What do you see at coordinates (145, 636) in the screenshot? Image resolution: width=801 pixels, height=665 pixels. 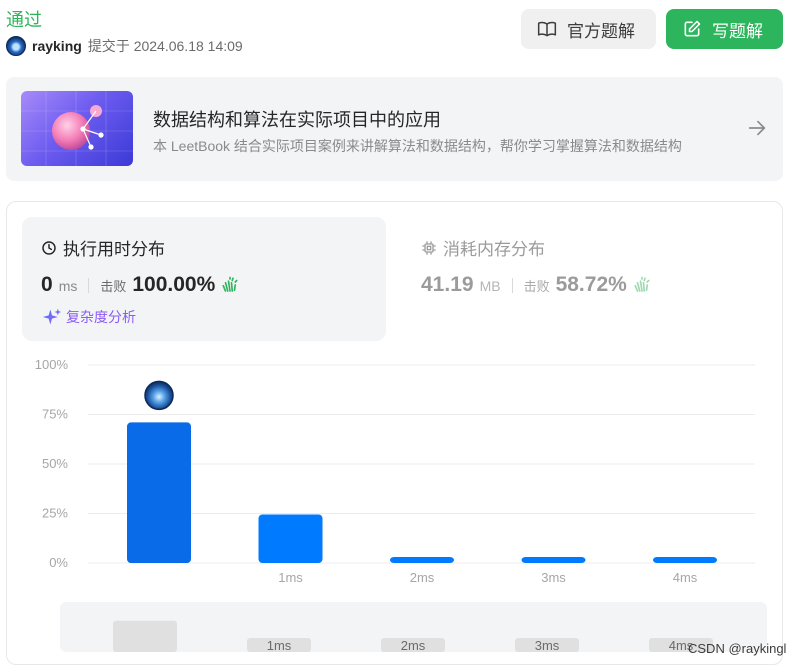 I see `overview-bar` at bounding box center [145, 636].